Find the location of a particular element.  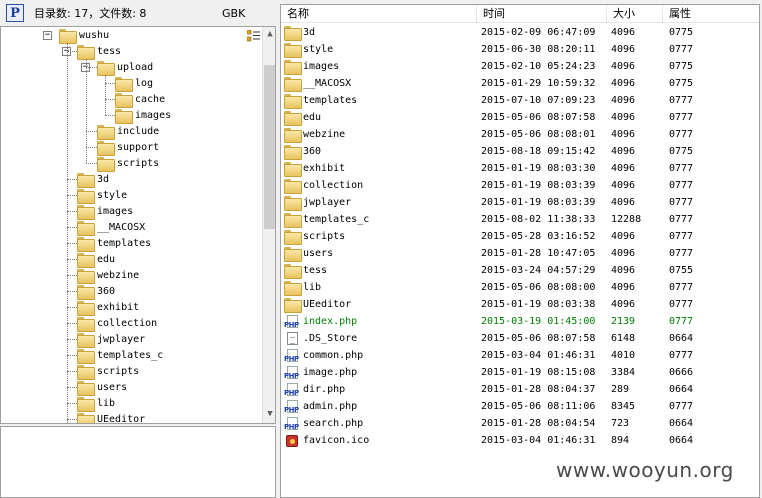

column-header-size: 大小 is located at coordinates (635, 14).